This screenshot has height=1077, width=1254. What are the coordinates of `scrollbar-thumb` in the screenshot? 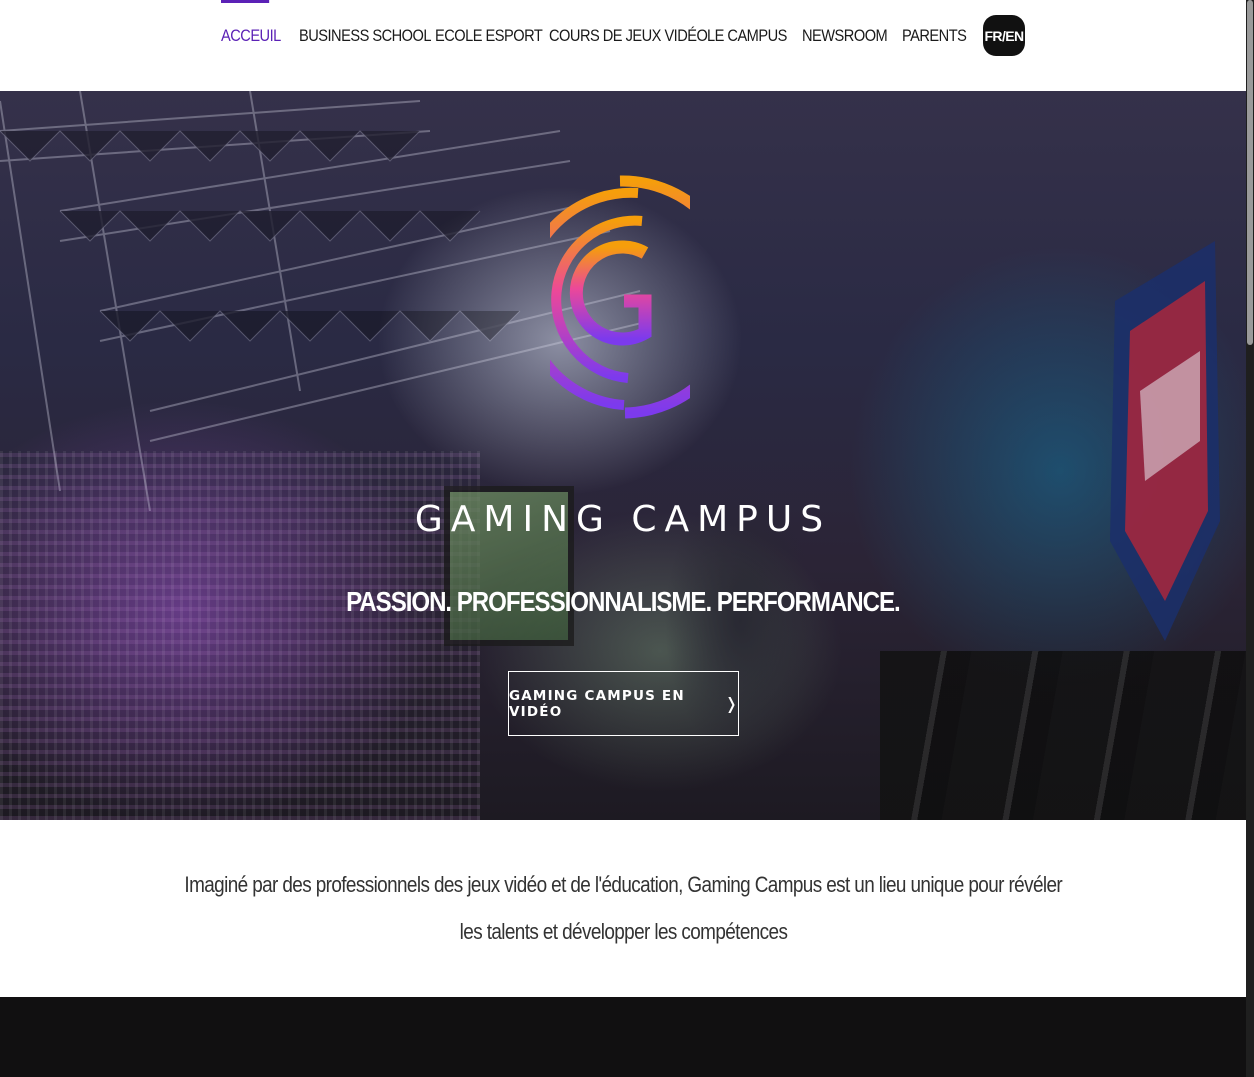 It's located at (1250, 172).